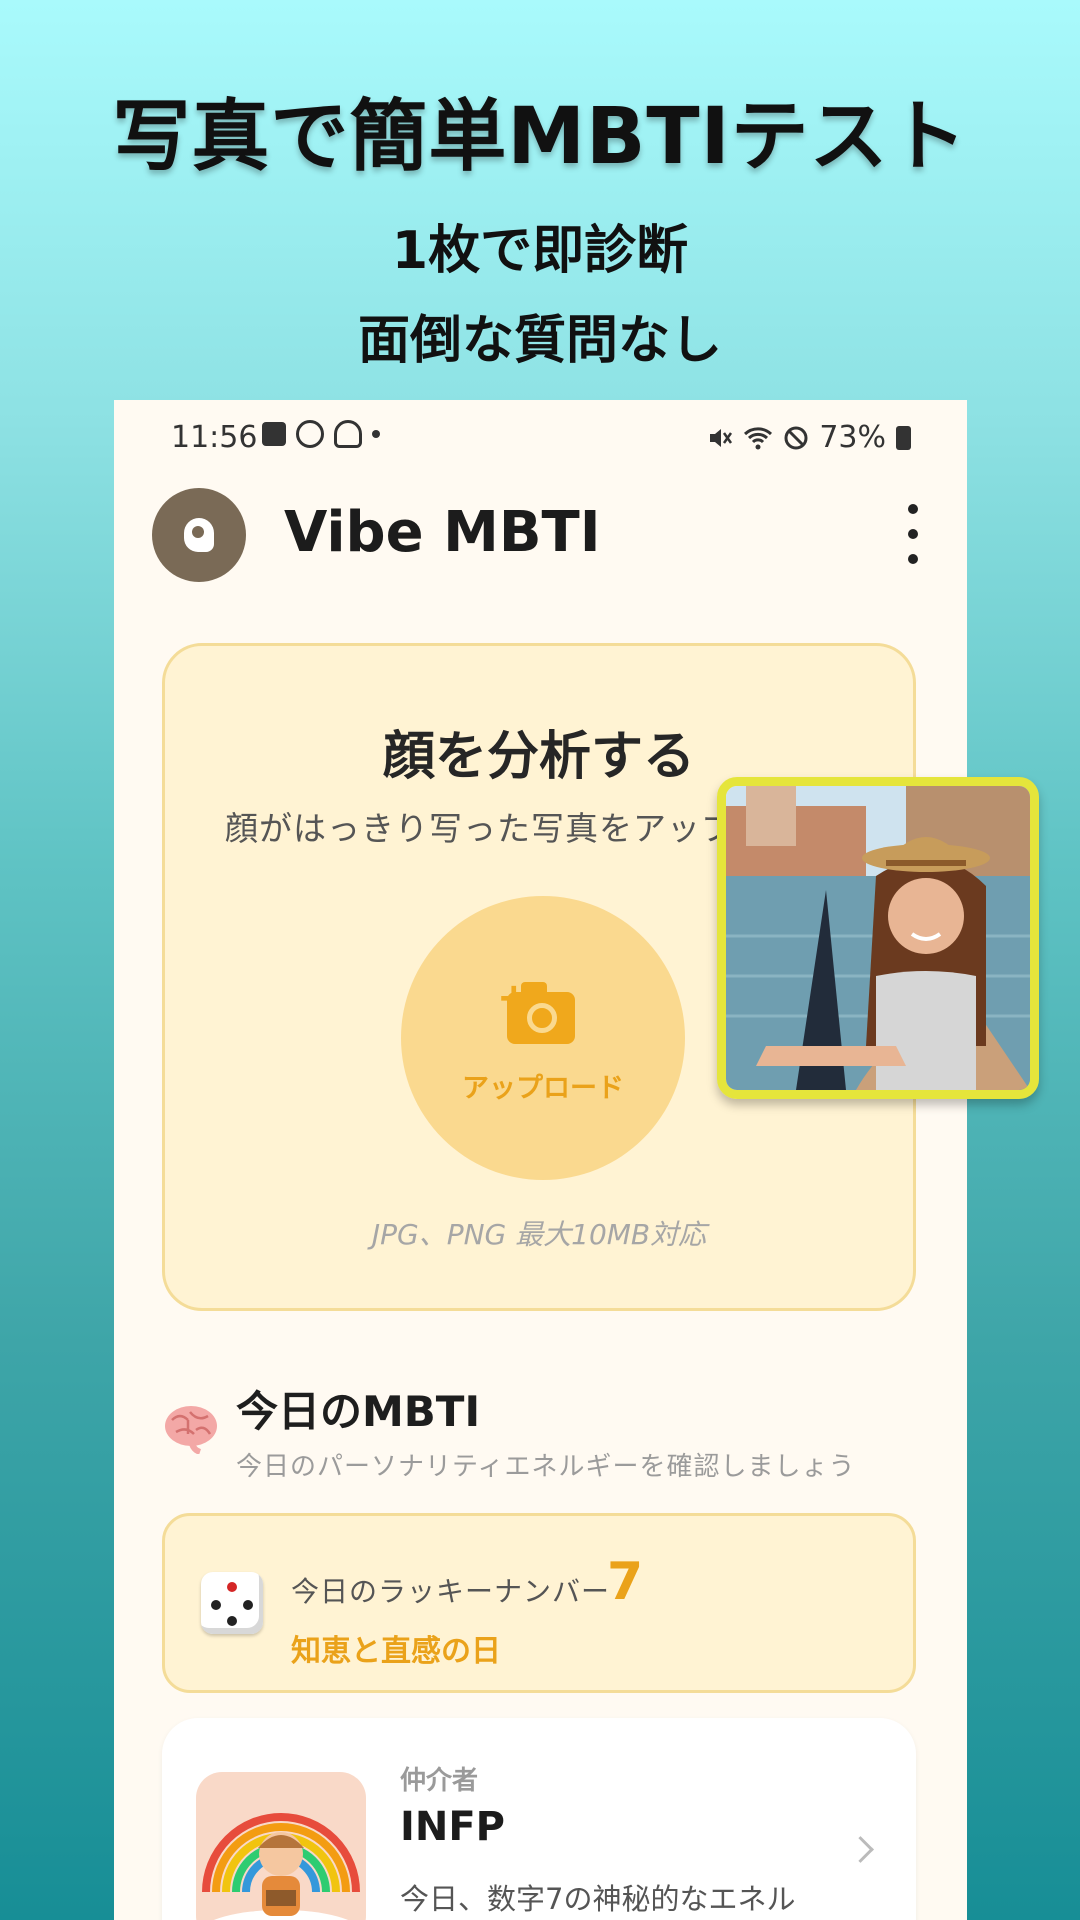  I want to click on battery-icon, so click(903, 437).